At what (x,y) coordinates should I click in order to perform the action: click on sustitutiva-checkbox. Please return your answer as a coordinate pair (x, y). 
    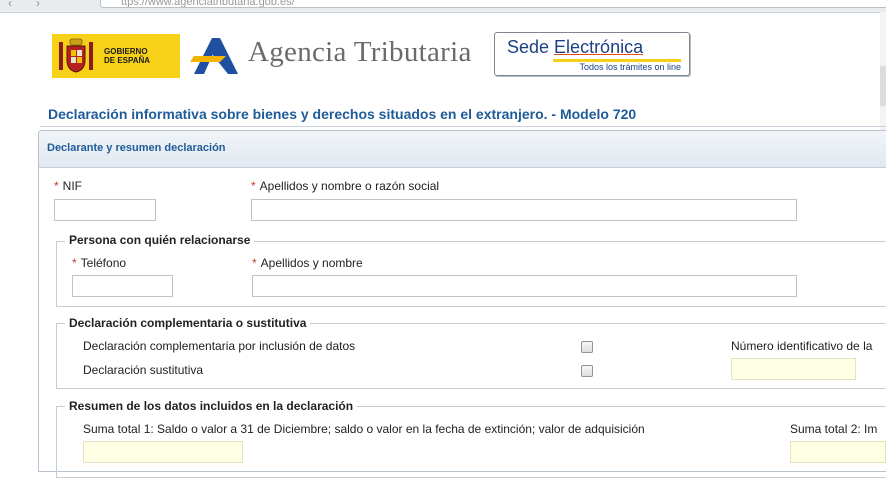
    Looking at the image, I should click on (587, 371).